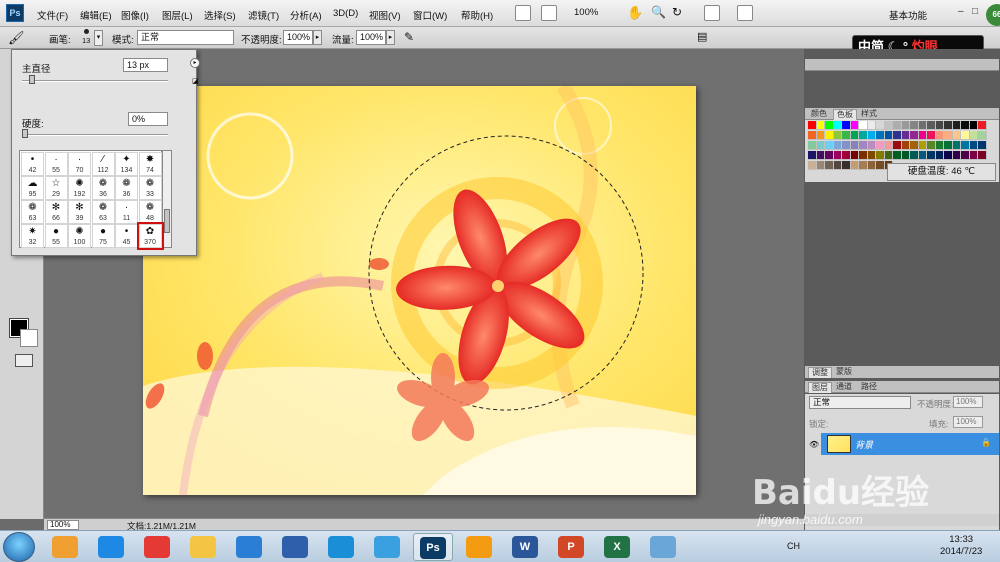 Image resolution: width=1000 pixels, height=562 pixels. Describe the element at coordinates (295, 547) in the screenshot. I see `qq-icon` at that location.